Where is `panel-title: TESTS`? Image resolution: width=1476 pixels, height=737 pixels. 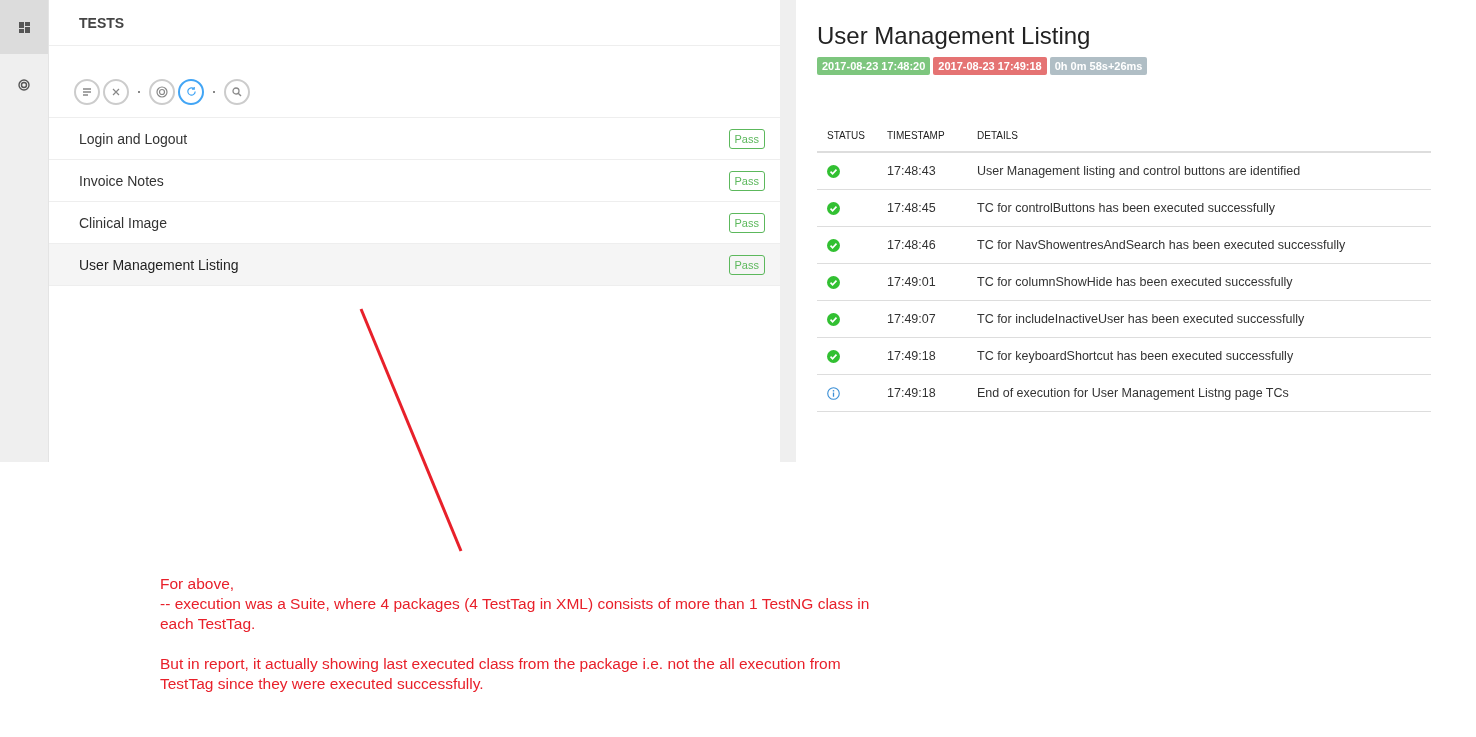
panel-title: TESTS is located at coordinates (102, 23).